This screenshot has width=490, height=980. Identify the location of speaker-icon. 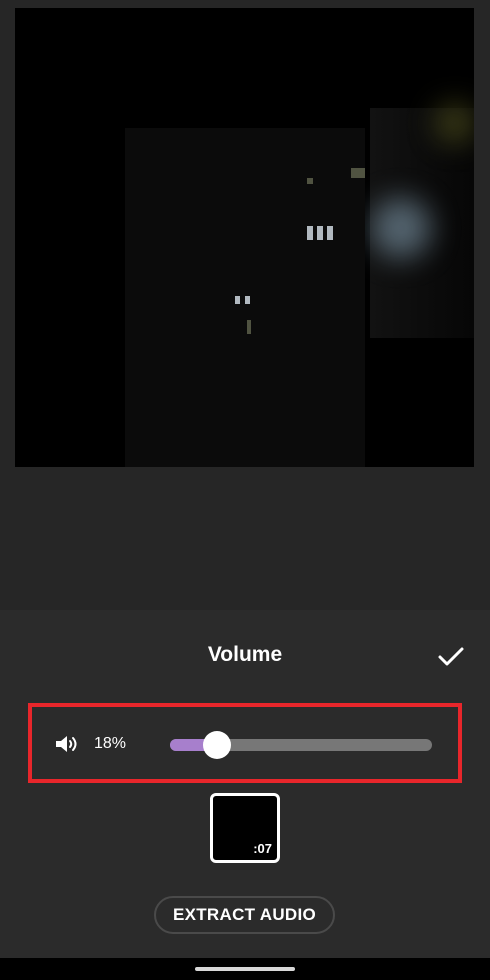
(67, 744).